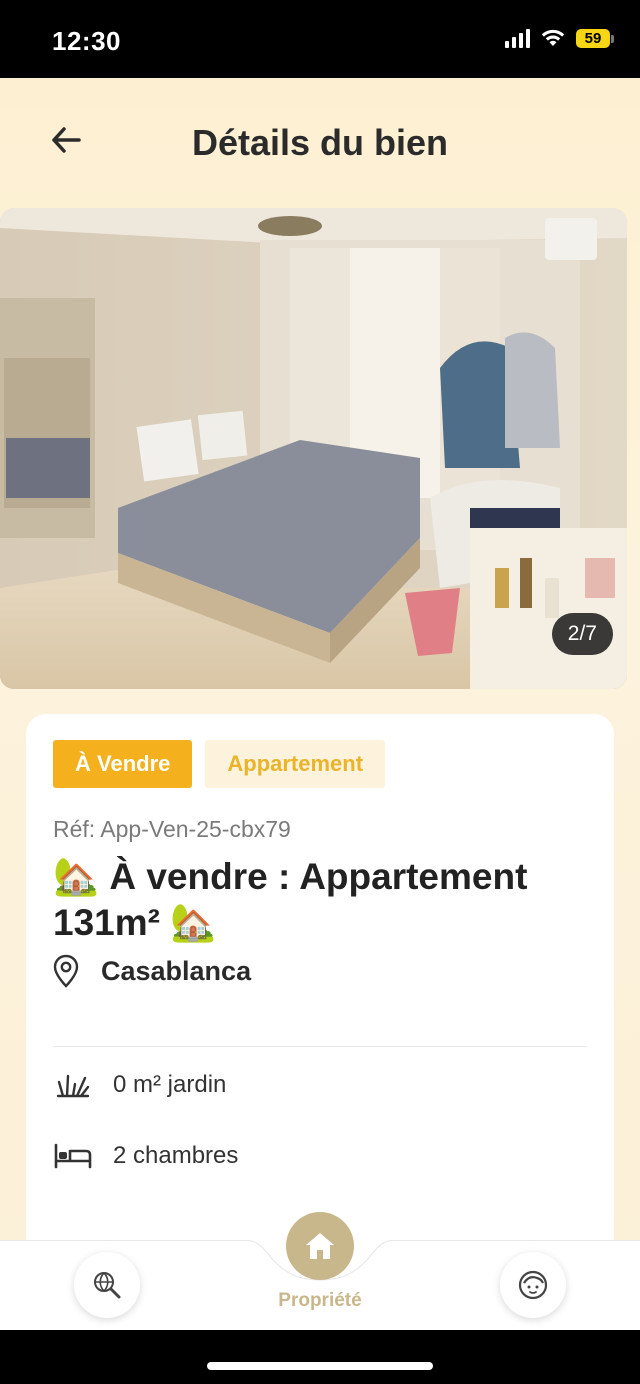 This screenshot has width=640, height=1384. What do you see at coordinates (170, 1084) in the screenshot?
I see `feature-garden-text: 0 m² jardin` at bounding box center [170, 1084].